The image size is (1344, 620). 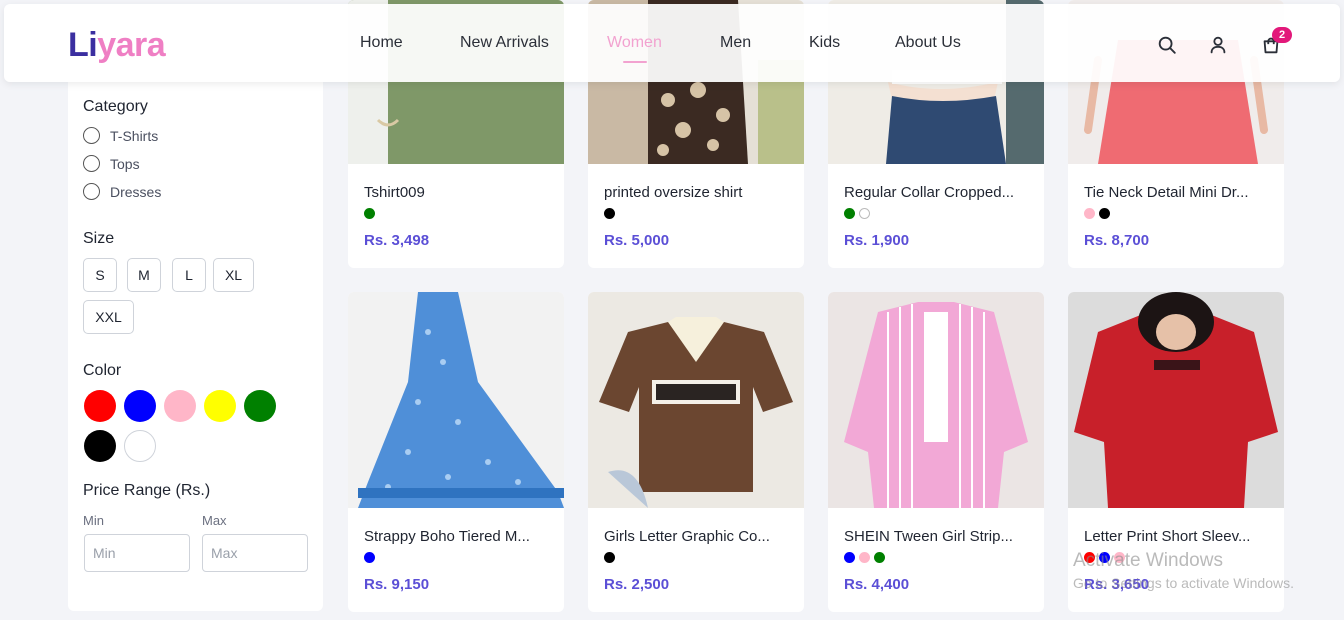 What do you see at coordinates (634, 43) in the screenshot?
I see `nav-women: Women` at bounding box center [634, 43].